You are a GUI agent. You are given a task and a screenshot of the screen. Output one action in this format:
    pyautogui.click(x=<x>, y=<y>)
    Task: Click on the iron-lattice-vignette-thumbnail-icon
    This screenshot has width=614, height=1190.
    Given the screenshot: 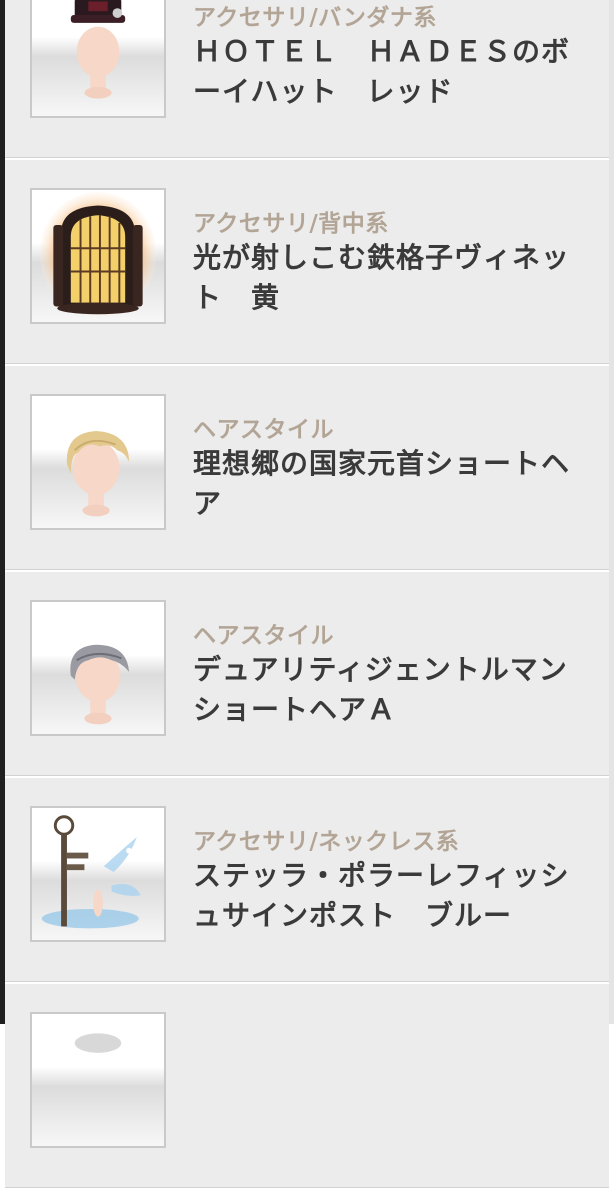 What is the action you would take?
    pyautogui.click(x=98, y=256)
    